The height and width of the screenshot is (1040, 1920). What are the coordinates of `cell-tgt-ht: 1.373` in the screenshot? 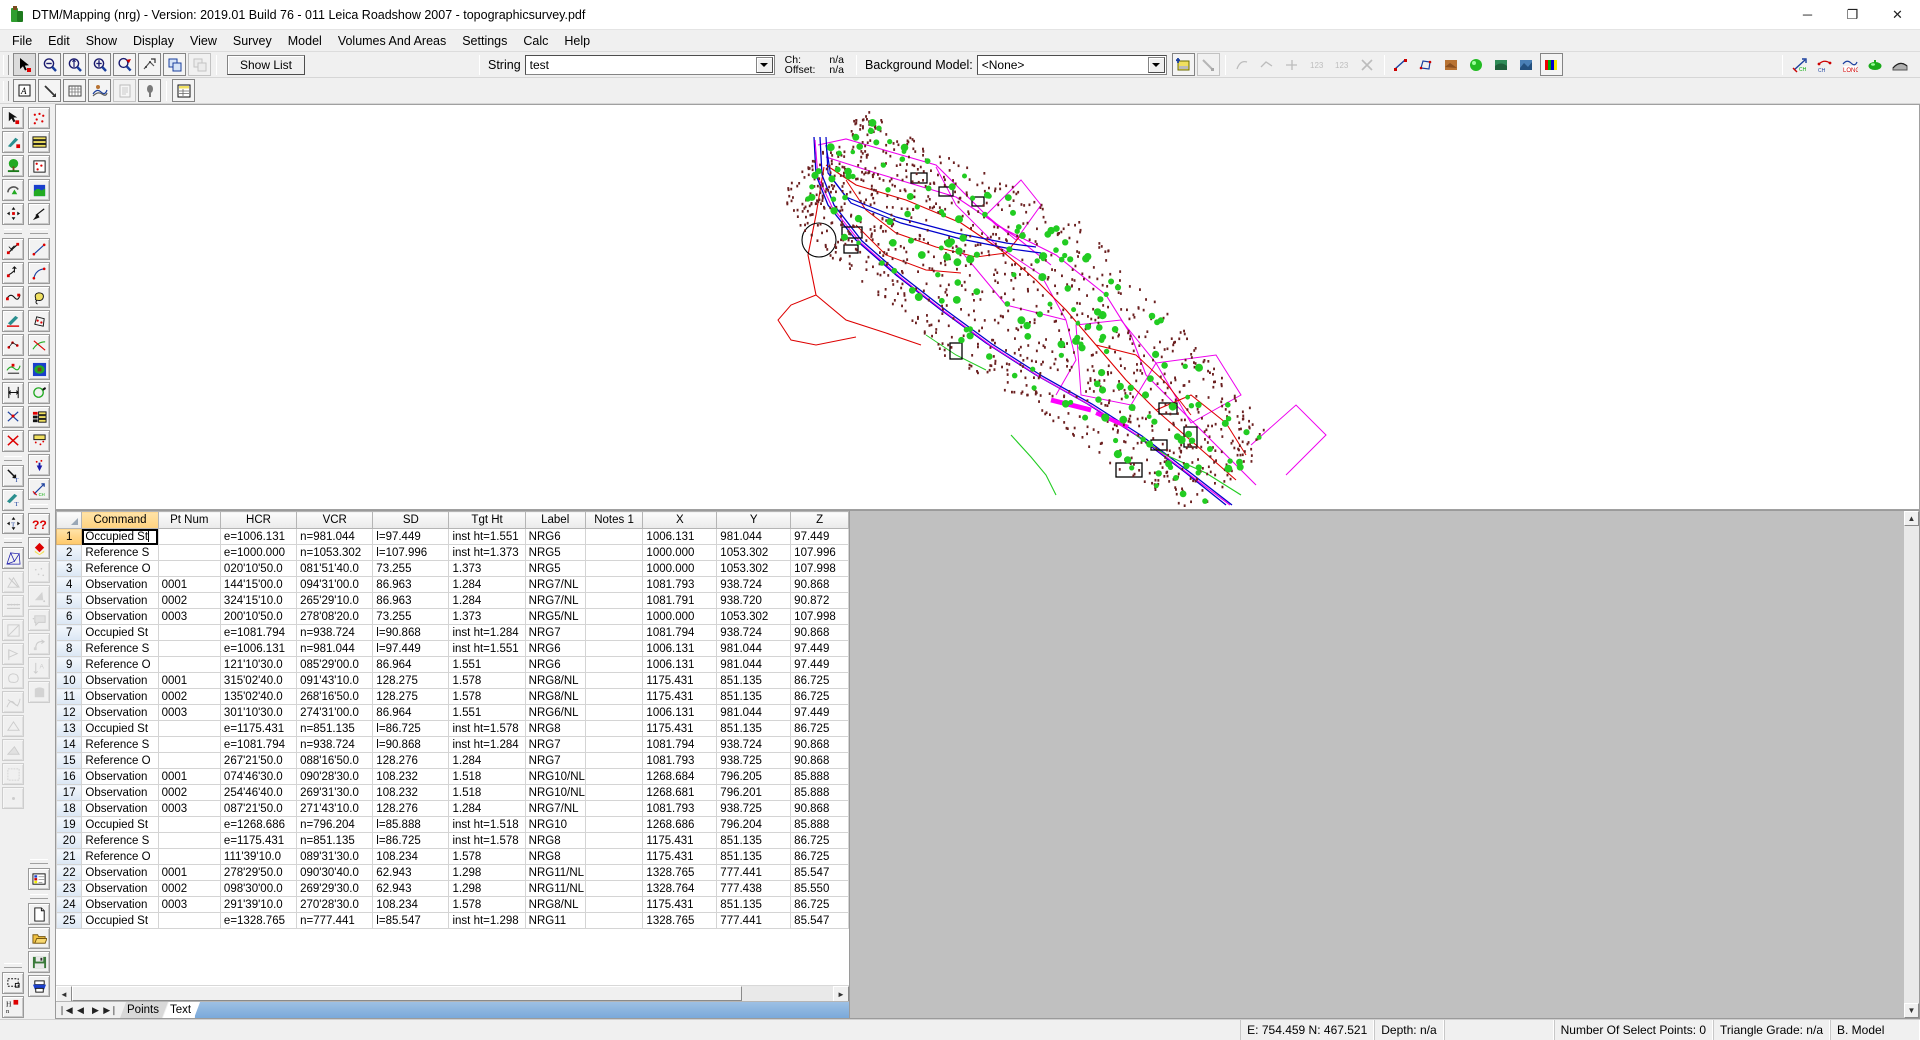 It's located at (487, 616).